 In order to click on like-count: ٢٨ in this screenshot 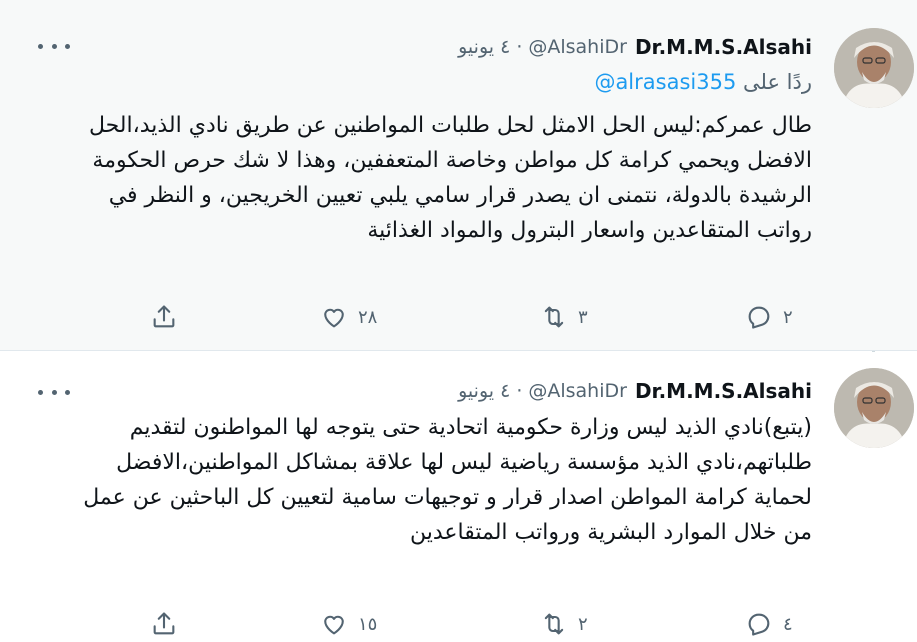, I will do `click(368, 317)`.